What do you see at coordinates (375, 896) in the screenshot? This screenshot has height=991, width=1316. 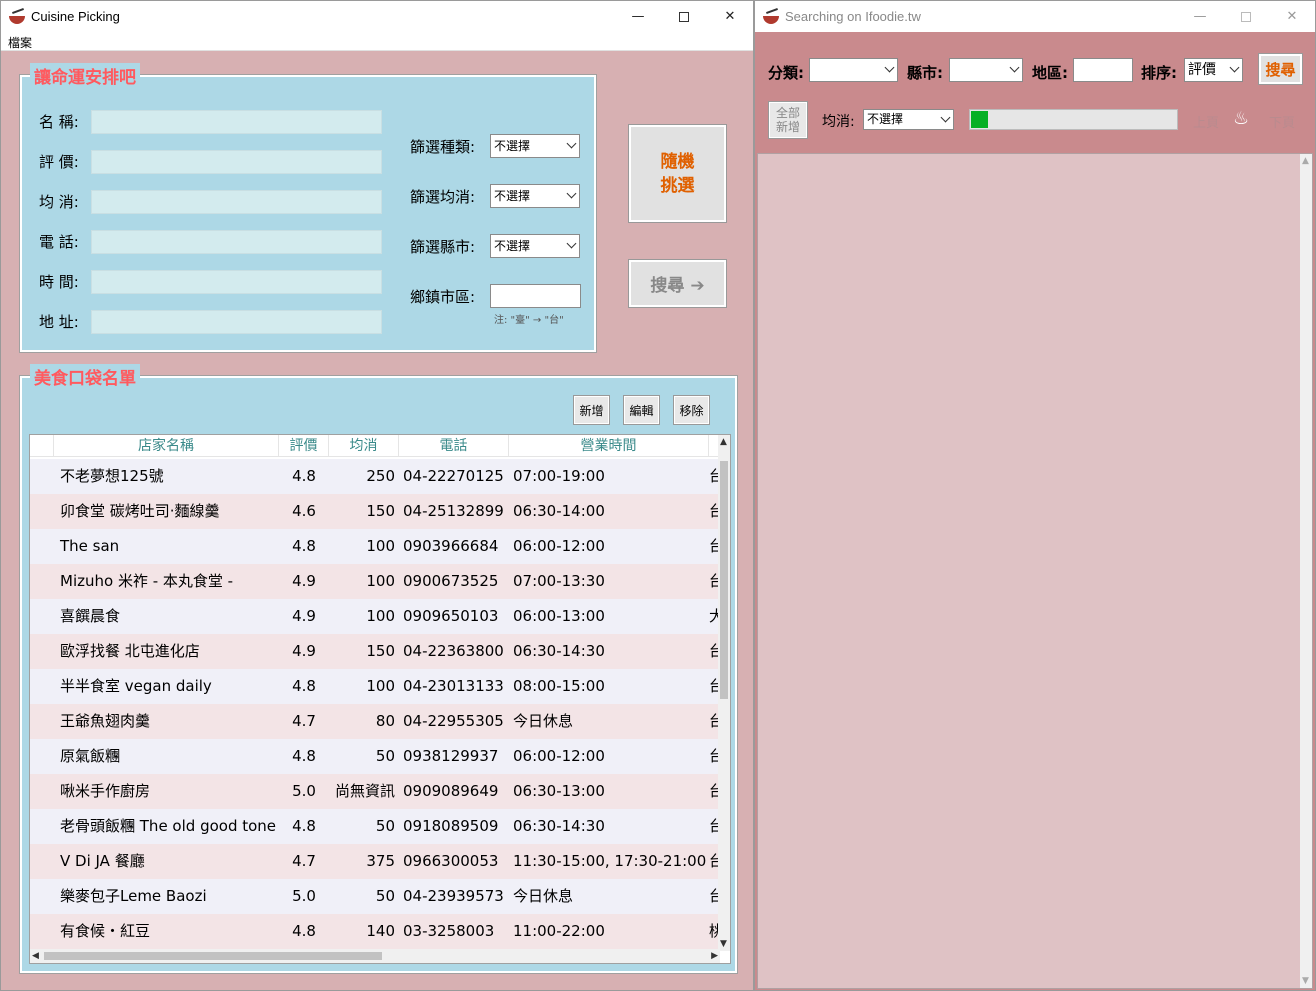 I see `table-row: 樂麥包子Leme Baozi5.05004-23939573今日休息台` at bounding box center [375, 896].